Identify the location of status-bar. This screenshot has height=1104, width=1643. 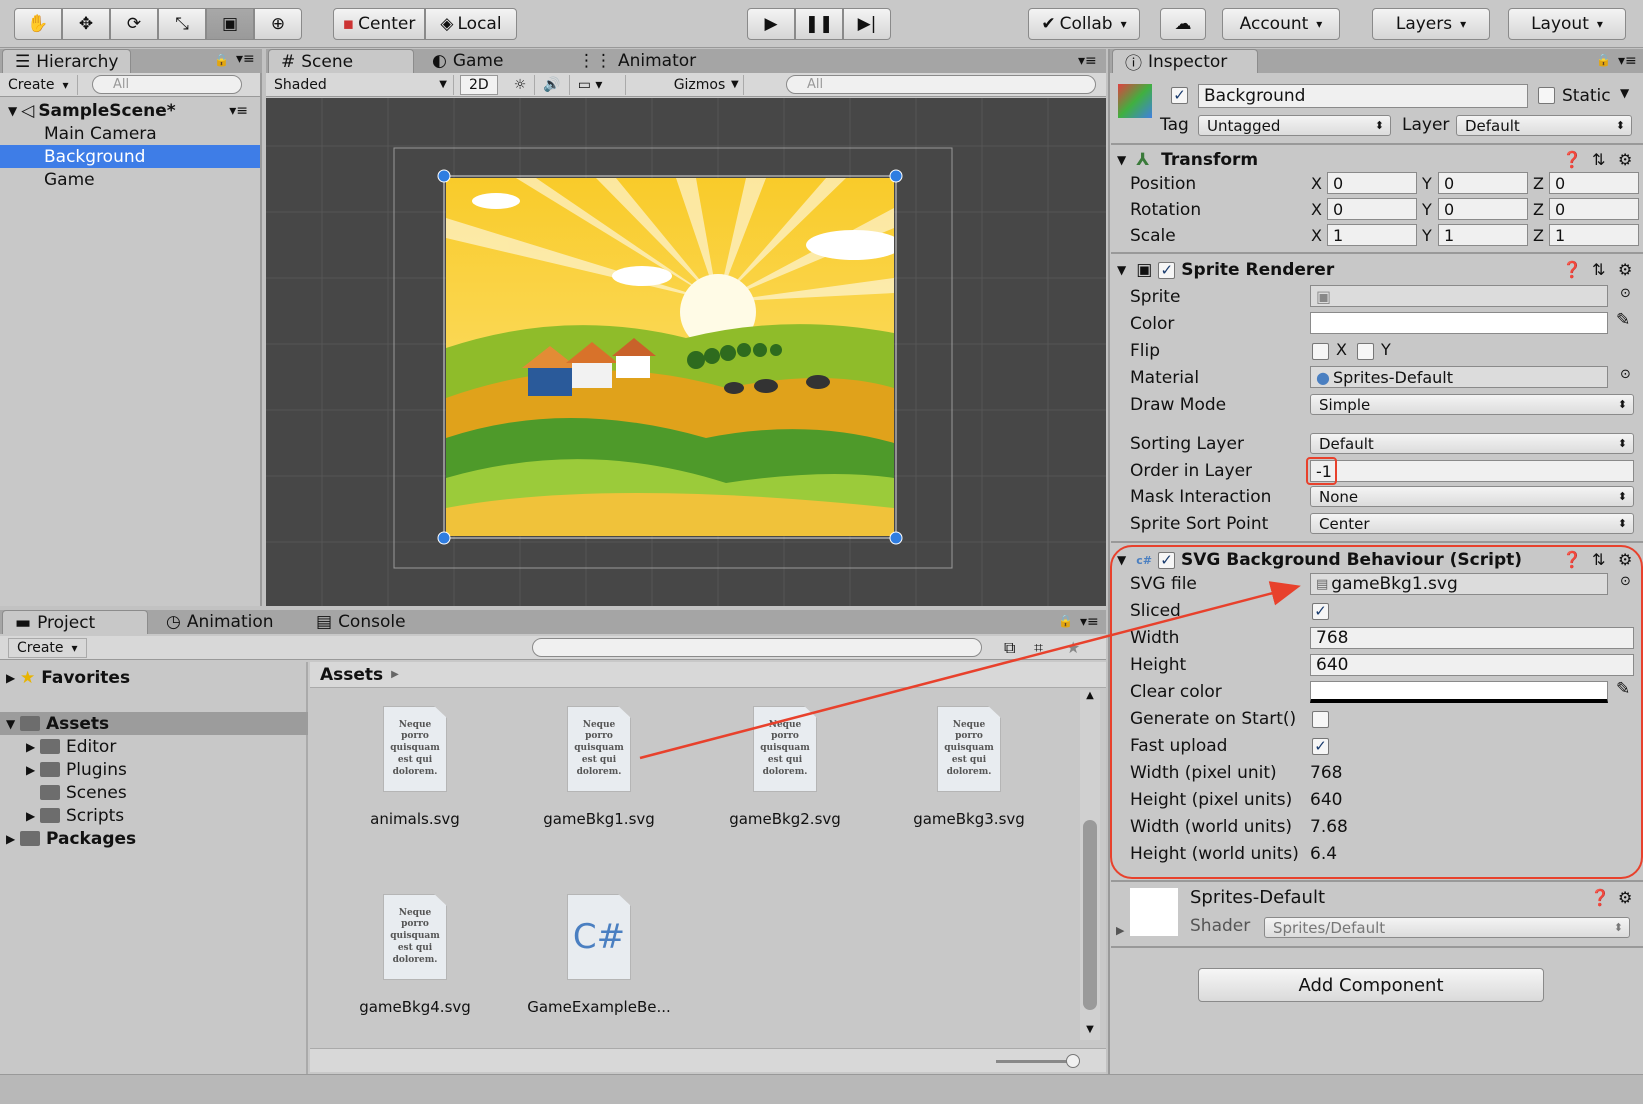
(821, 1089).